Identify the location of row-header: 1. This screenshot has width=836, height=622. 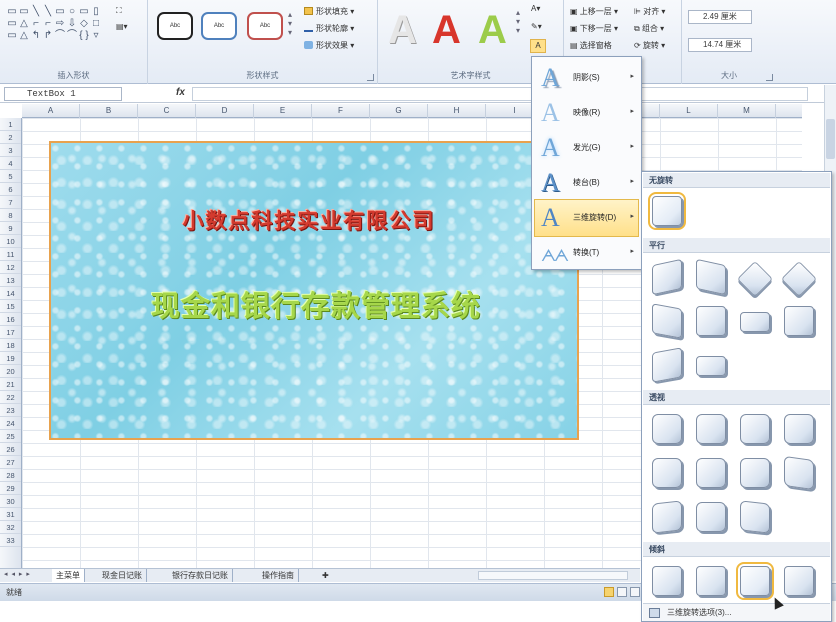
(10, 124).